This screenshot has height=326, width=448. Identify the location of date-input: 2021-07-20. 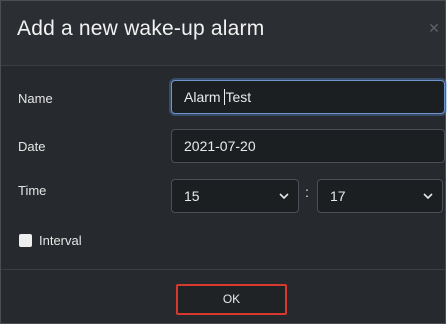
(308, 146).